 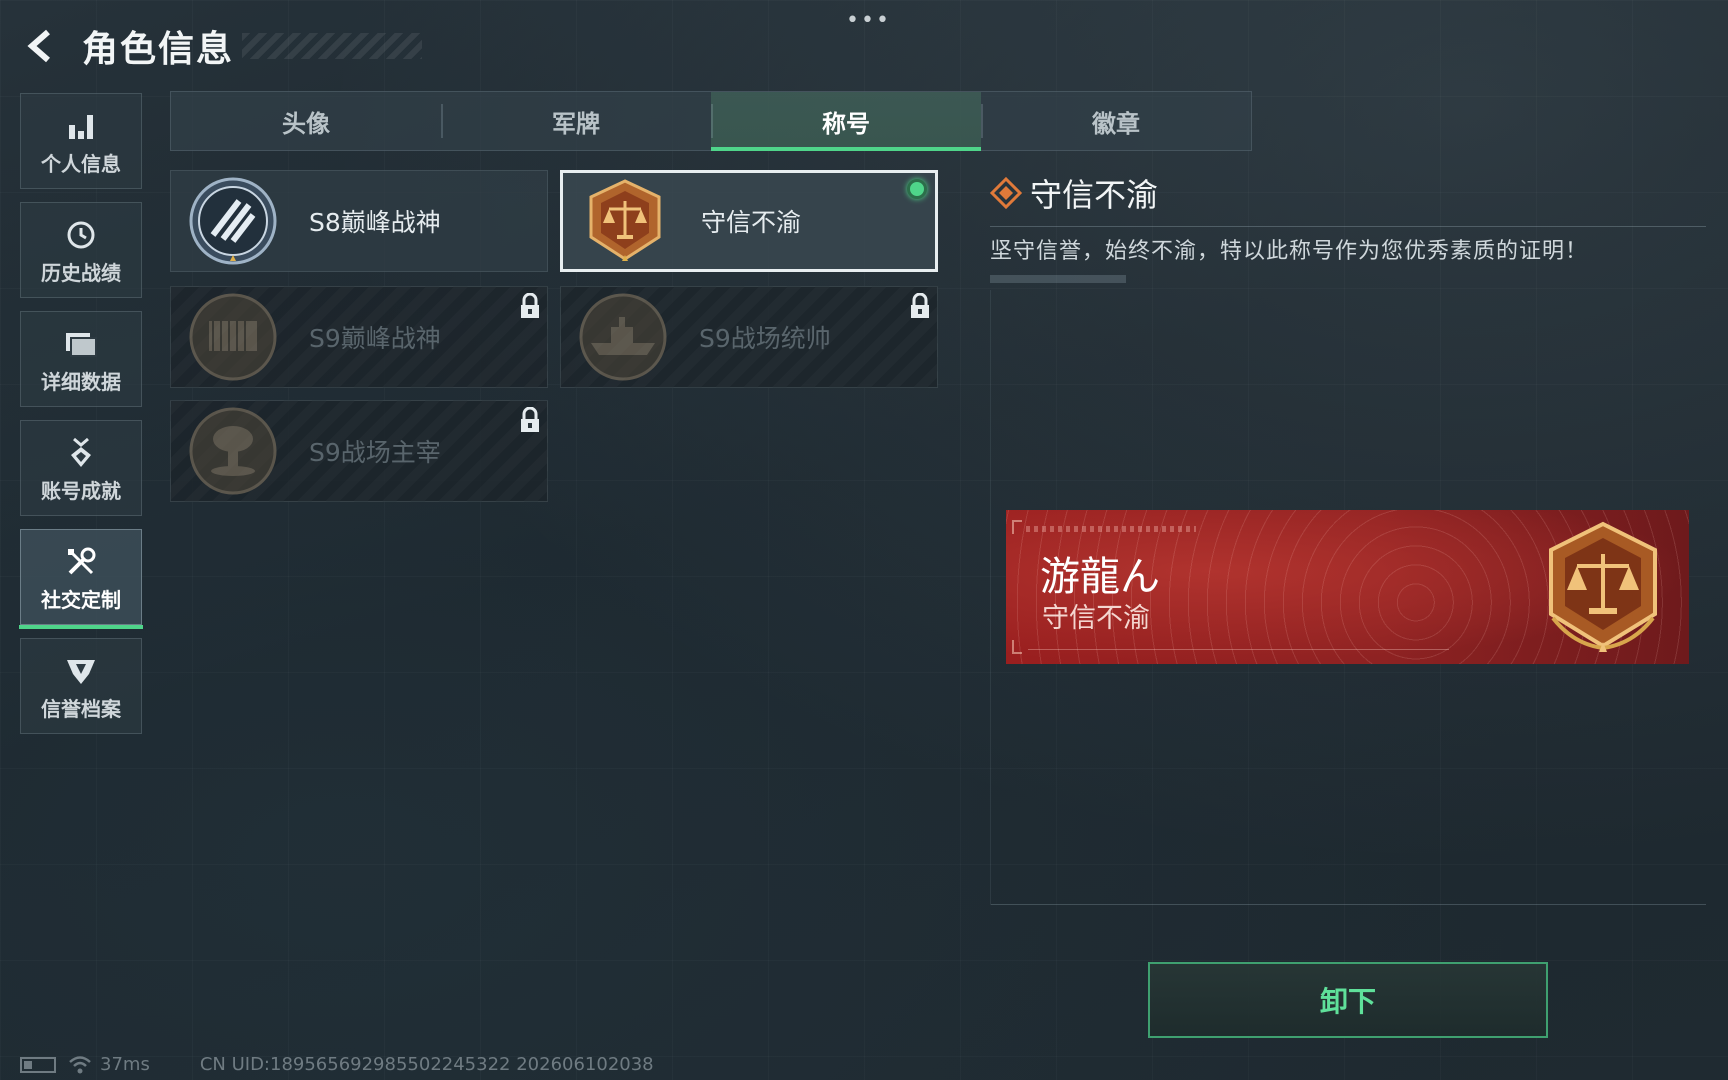 I want to click on detail-description: 坚守信誉，始终不渝，特以此称号作为您优秀素质的证明！, so click(x=1289, y=251).